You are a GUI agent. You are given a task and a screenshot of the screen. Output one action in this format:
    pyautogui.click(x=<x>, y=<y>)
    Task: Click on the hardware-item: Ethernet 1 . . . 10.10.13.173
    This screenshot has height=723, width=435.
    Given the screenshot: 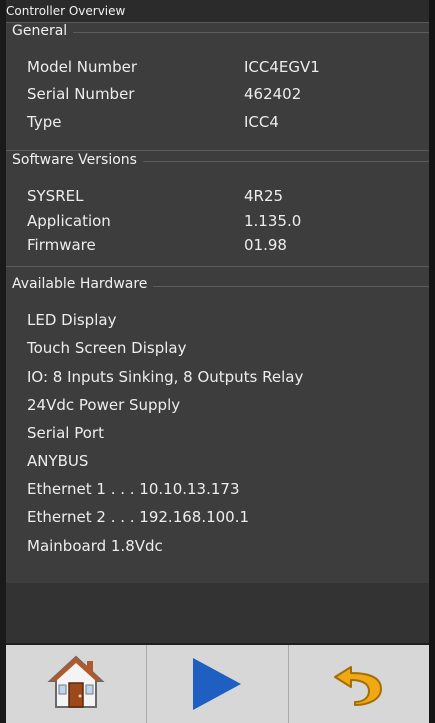 What is the action you would take?
    pyautogui.click(x=133, y=489)
    